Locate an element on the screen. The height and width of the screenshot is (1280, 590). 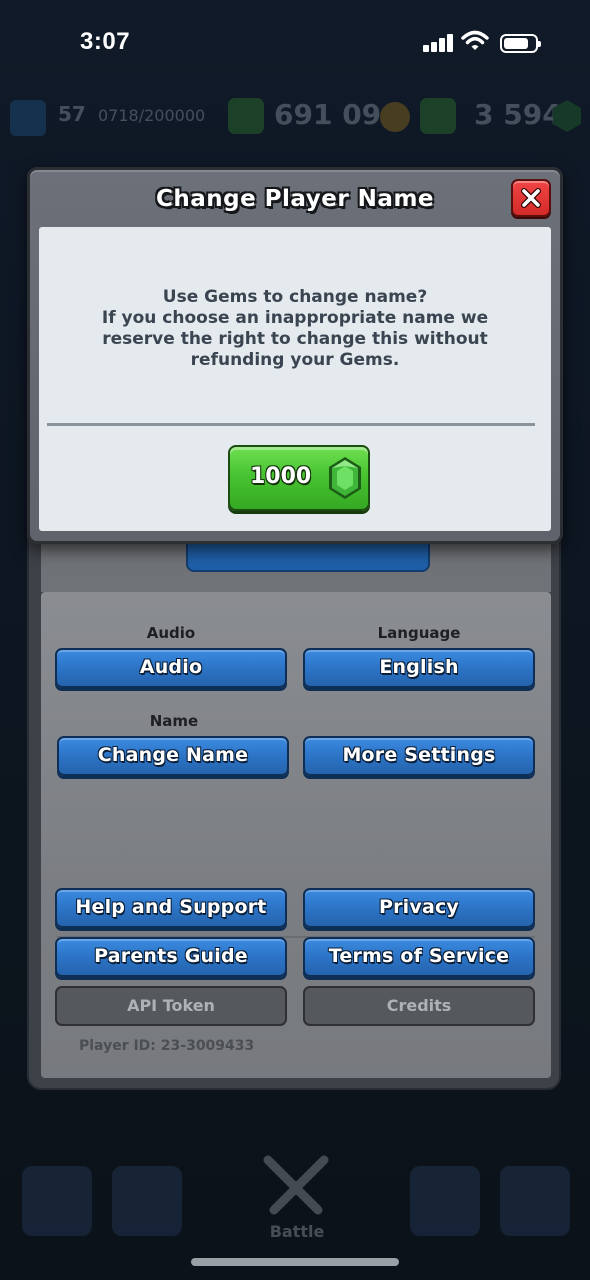
status-bar: 3:07 is located at coordinates (295, 45).